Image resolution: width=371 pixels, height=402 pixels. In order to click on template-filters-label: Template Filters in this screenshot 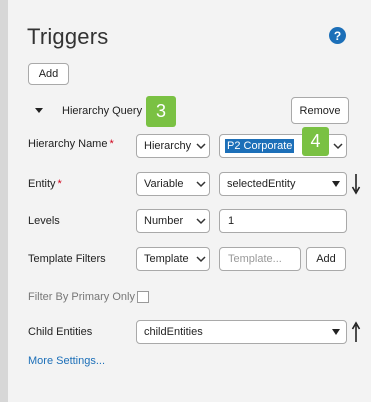, I will do `click(67, 259)`.